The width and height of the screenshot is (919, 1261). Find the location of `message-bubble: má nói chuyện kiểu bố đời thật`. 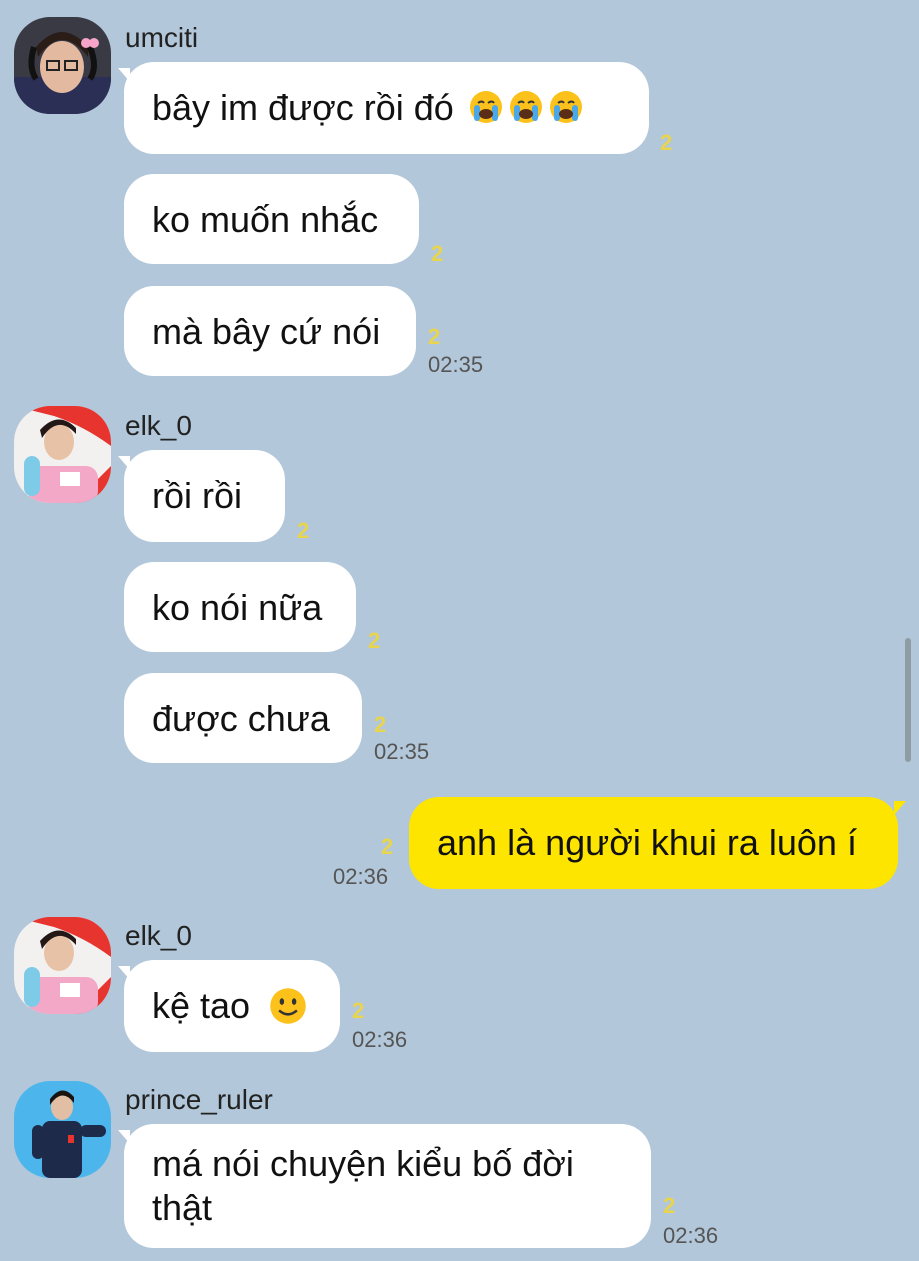

message-bubble: má nói chuyện kiểu bố đời thật is located at coordinates (384, 1186).